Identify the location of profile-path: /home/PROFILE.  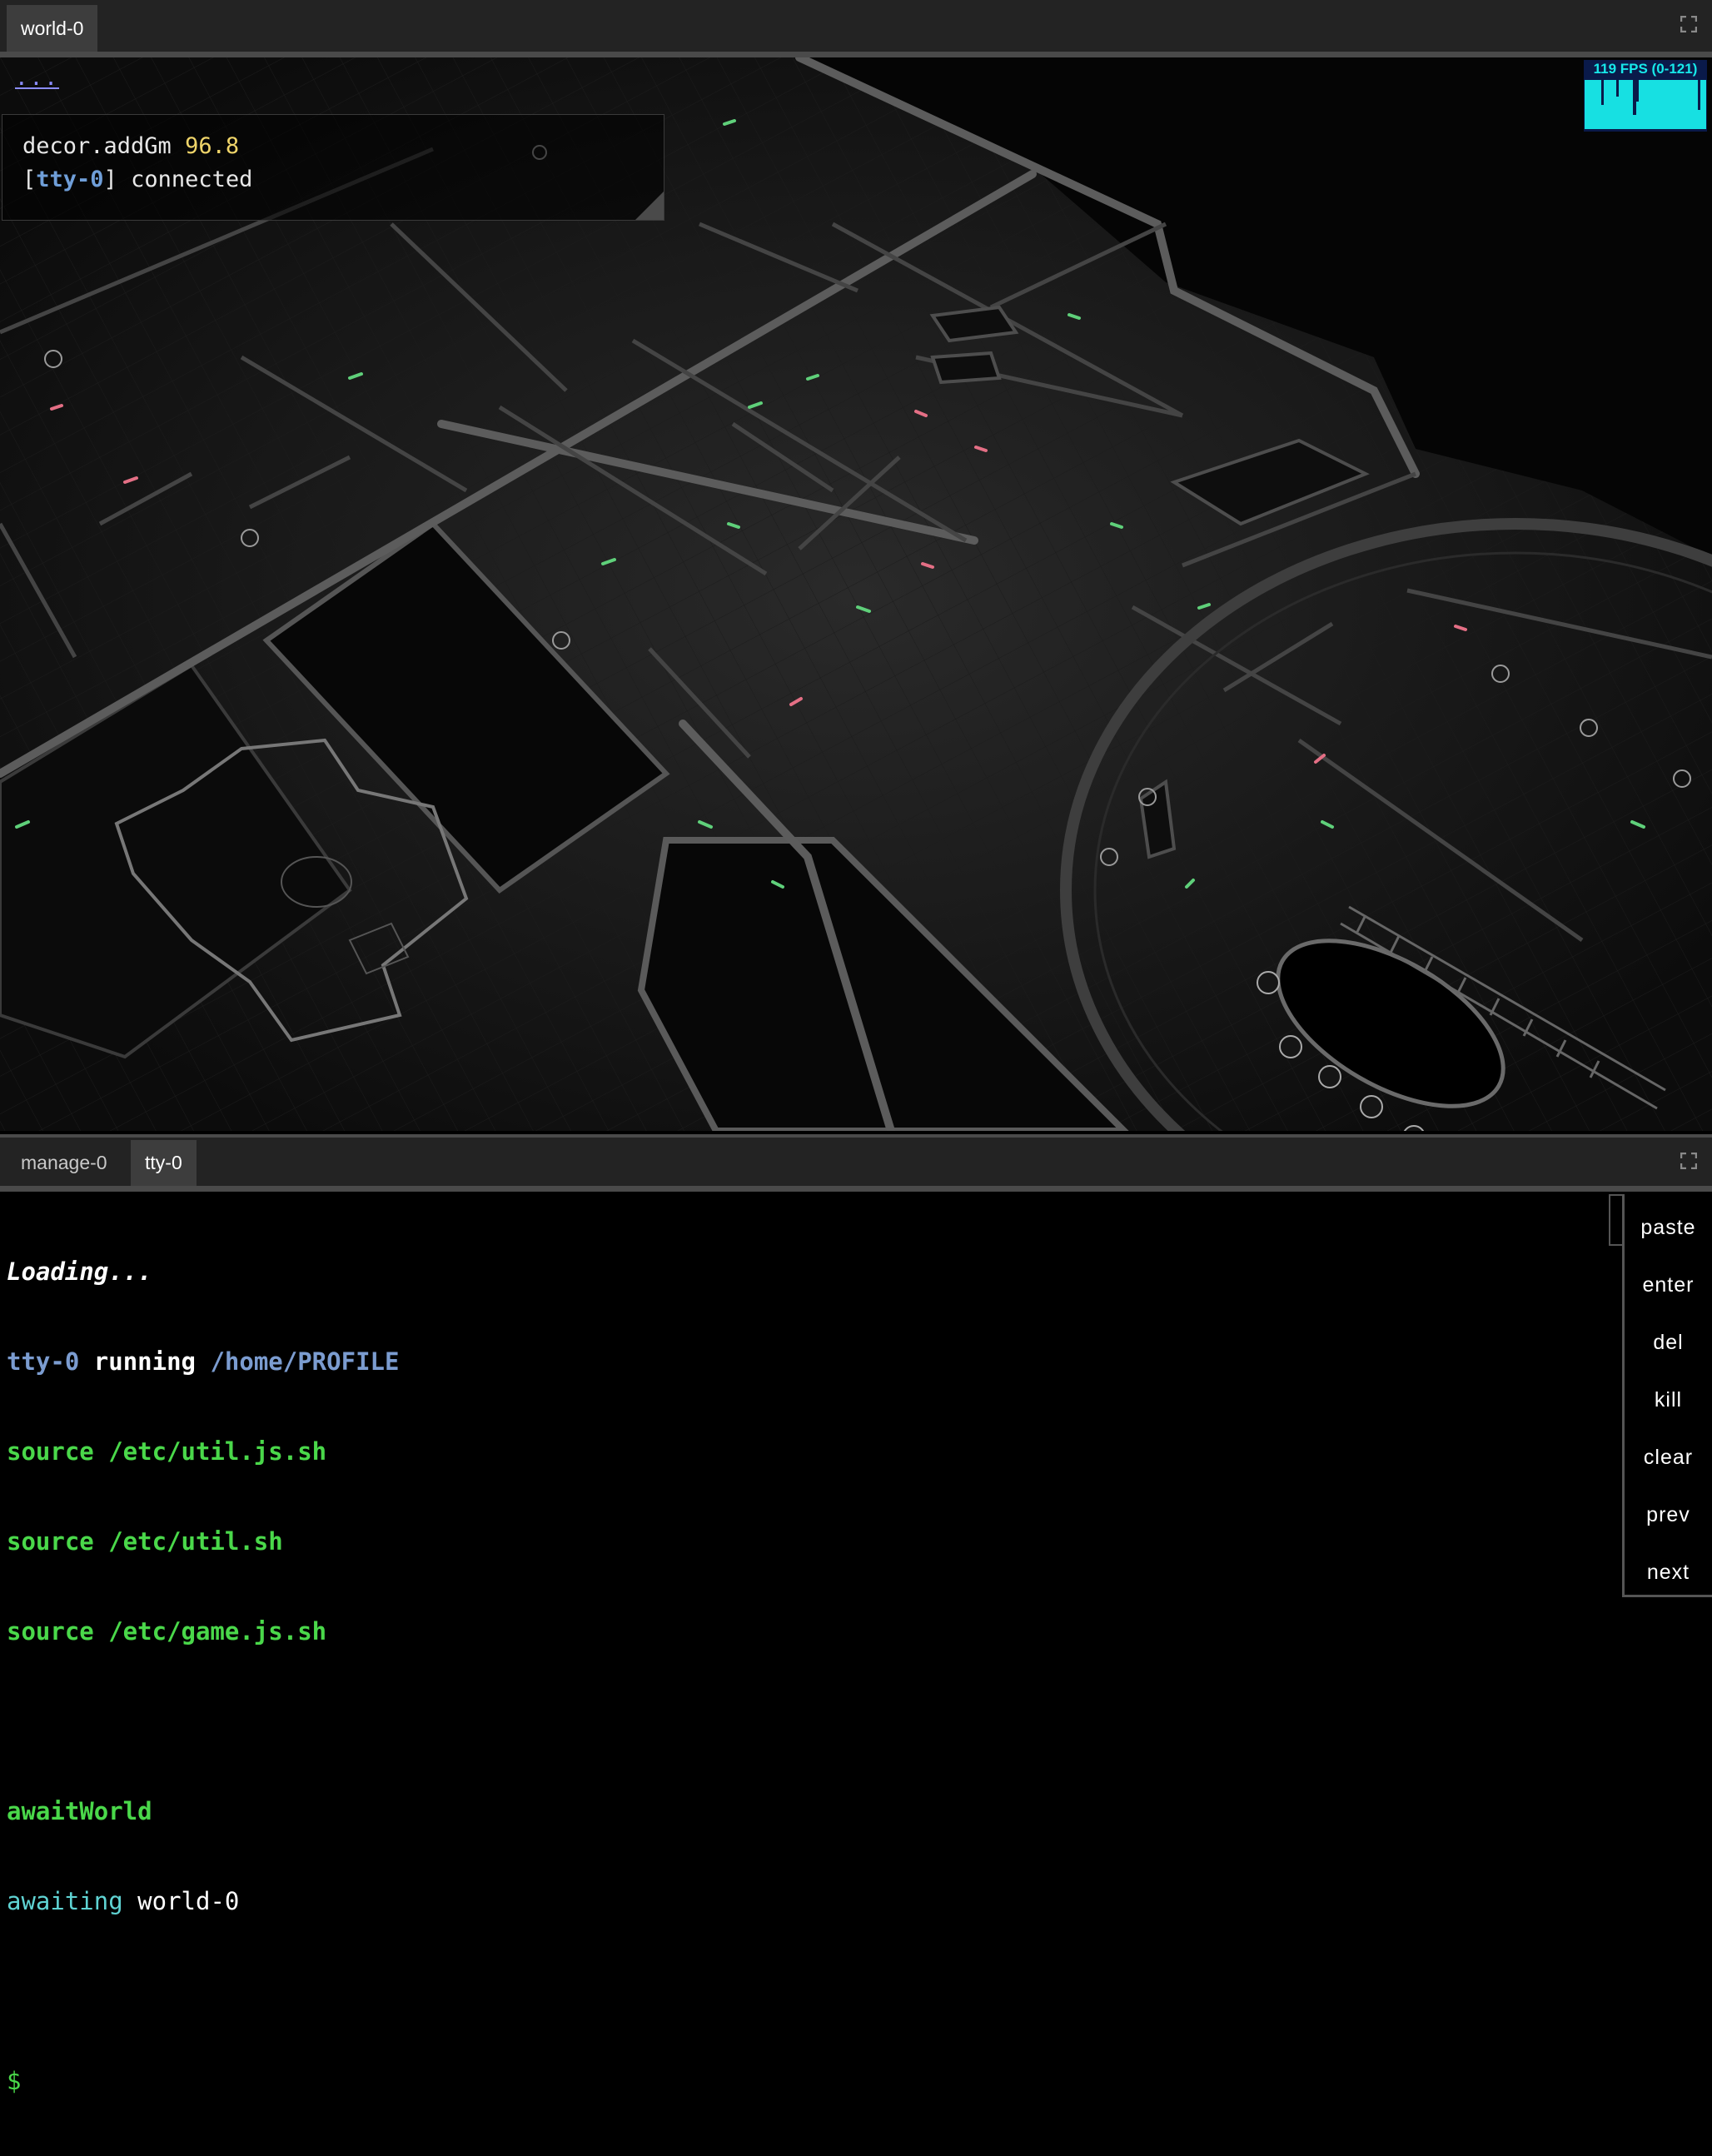
(305, 1362).